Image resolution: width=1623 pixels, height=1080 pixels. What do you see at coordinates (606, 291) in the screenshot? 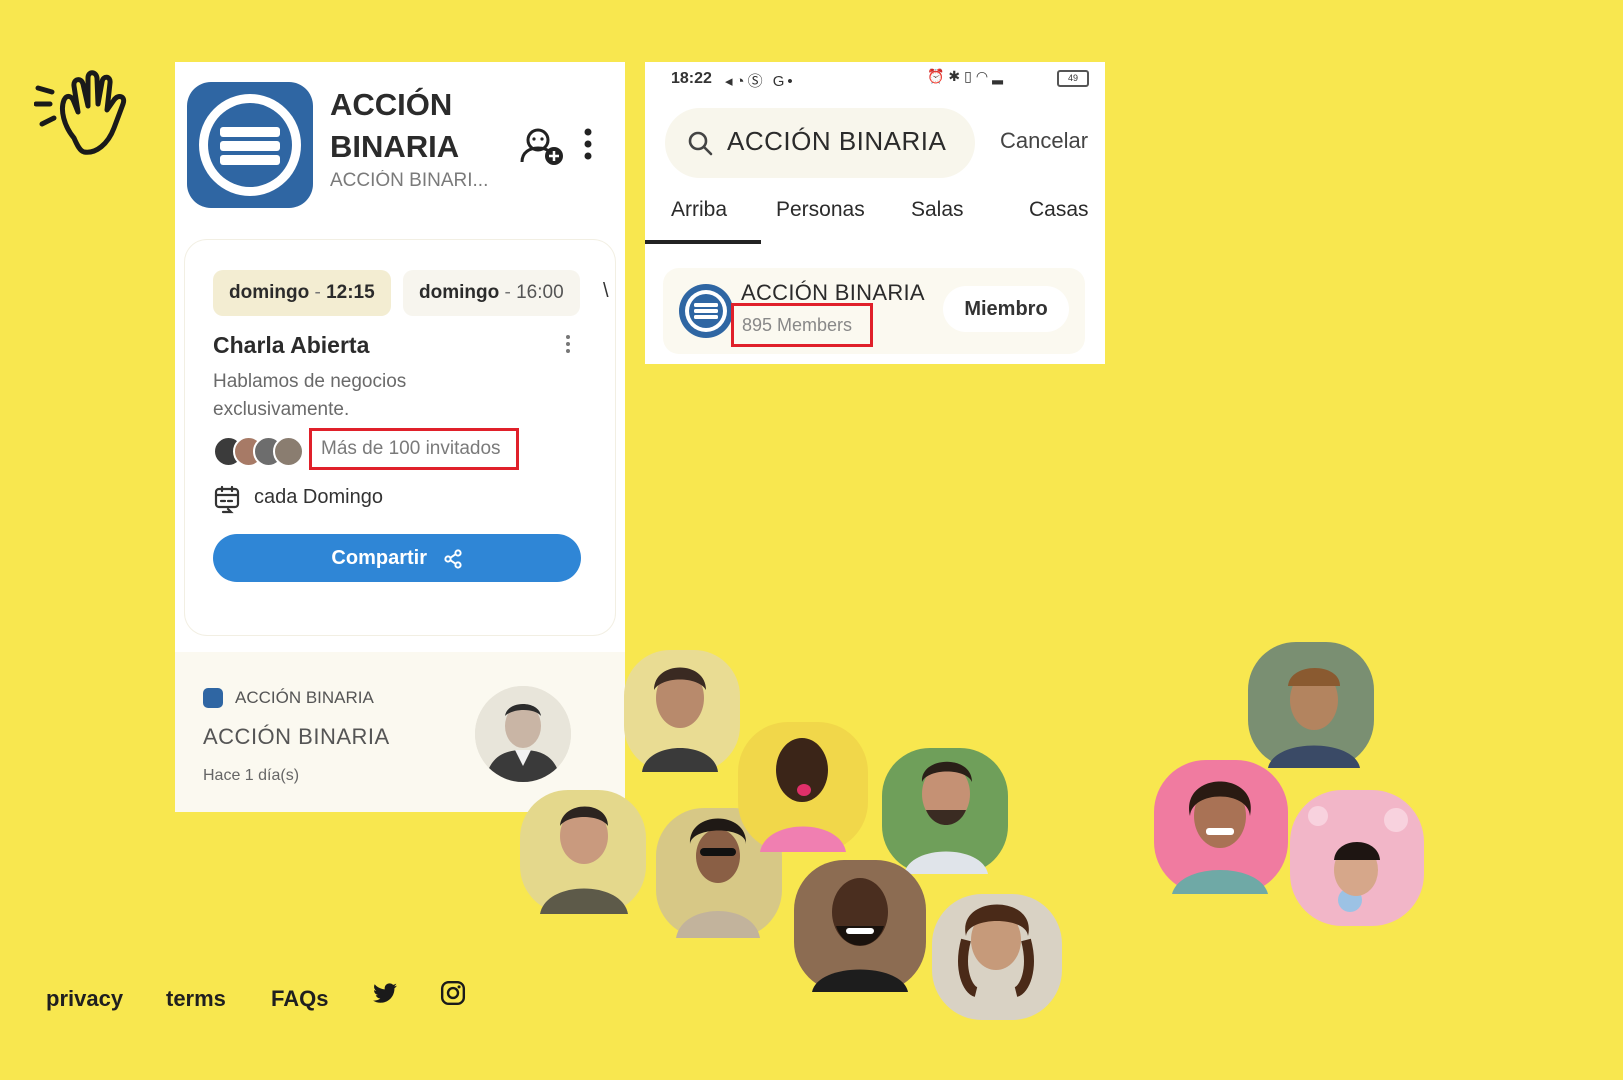
I see `chip-overflow: \` at bounding box center [606, 291].